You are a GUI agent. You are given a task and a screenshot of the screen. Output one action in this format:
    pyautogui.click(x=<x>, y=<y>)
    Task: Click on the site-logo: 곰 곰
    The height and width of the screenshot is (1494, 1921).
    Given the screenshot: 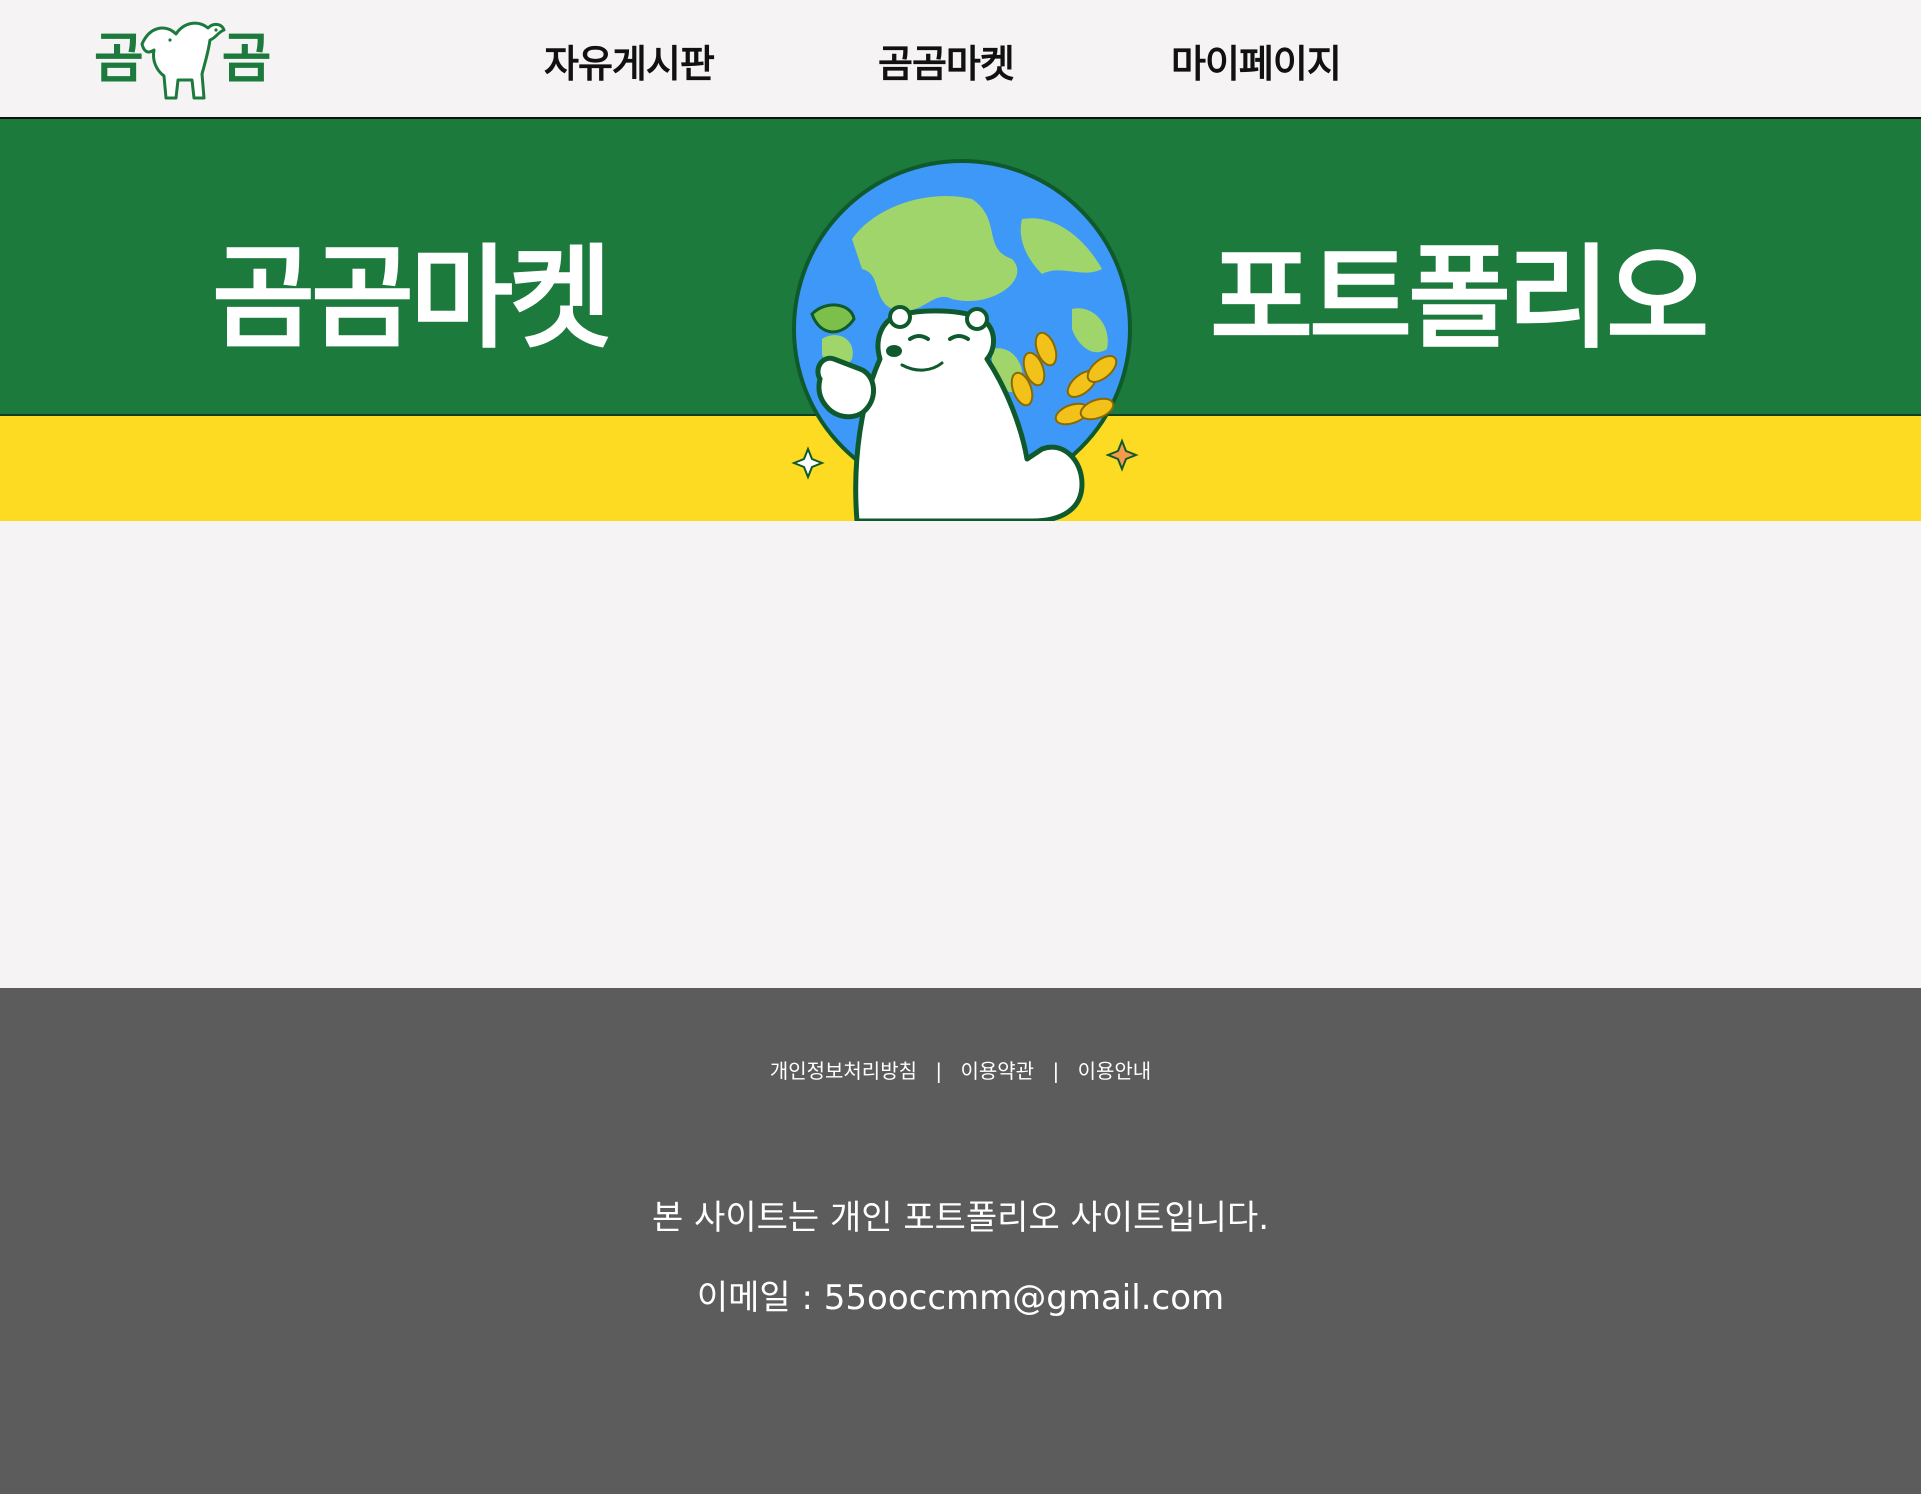 What is the action you would take?
    pyautogui.click(x=206, y=59)
    